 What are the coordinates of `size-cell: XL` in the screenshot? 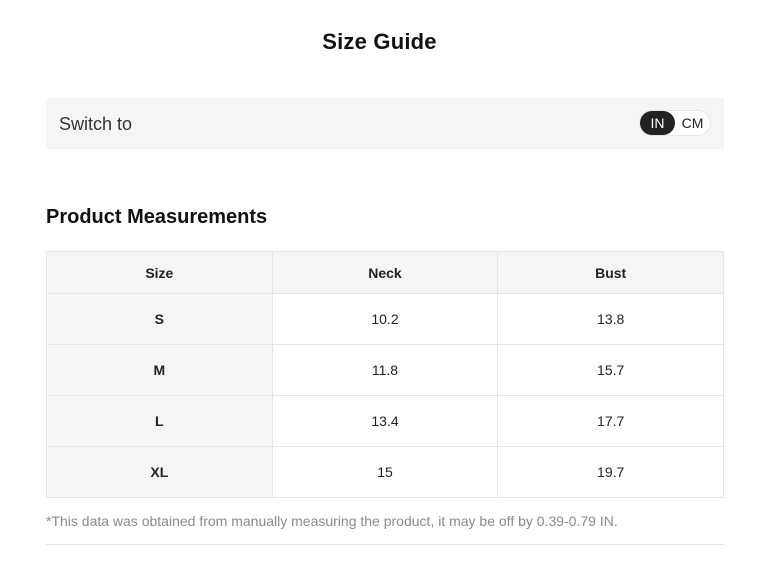 It's located at (159, 472).